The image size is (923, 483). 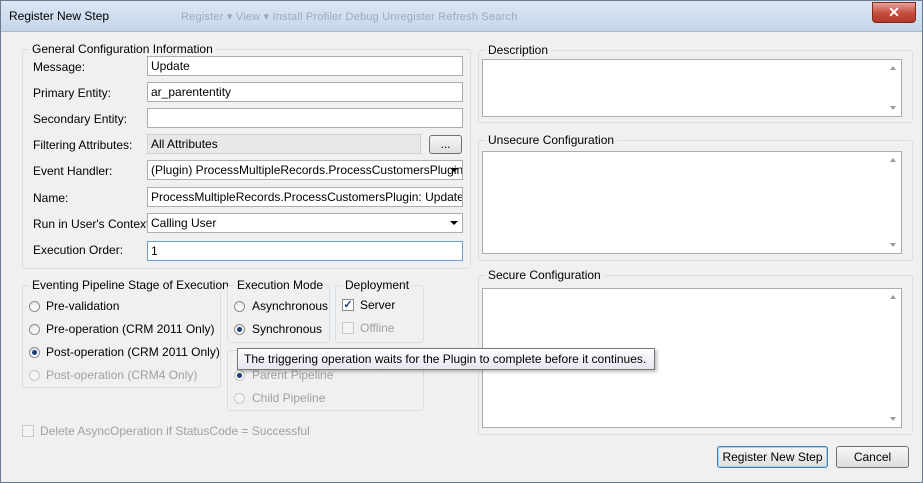 What do you see at coordinates (239, 306) in the screenshot?
I see `radio-asynchronous` at bounding box center [239, 306].